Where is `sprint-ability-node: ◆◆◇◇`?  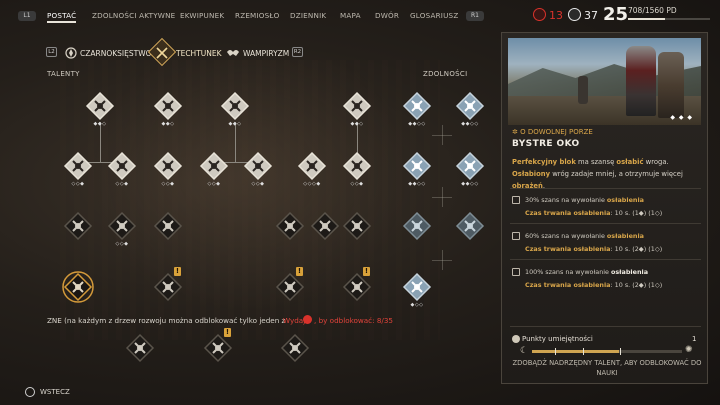
sprint-ability-node: ◆◆◇◇ is located at coordinates (470, 168).